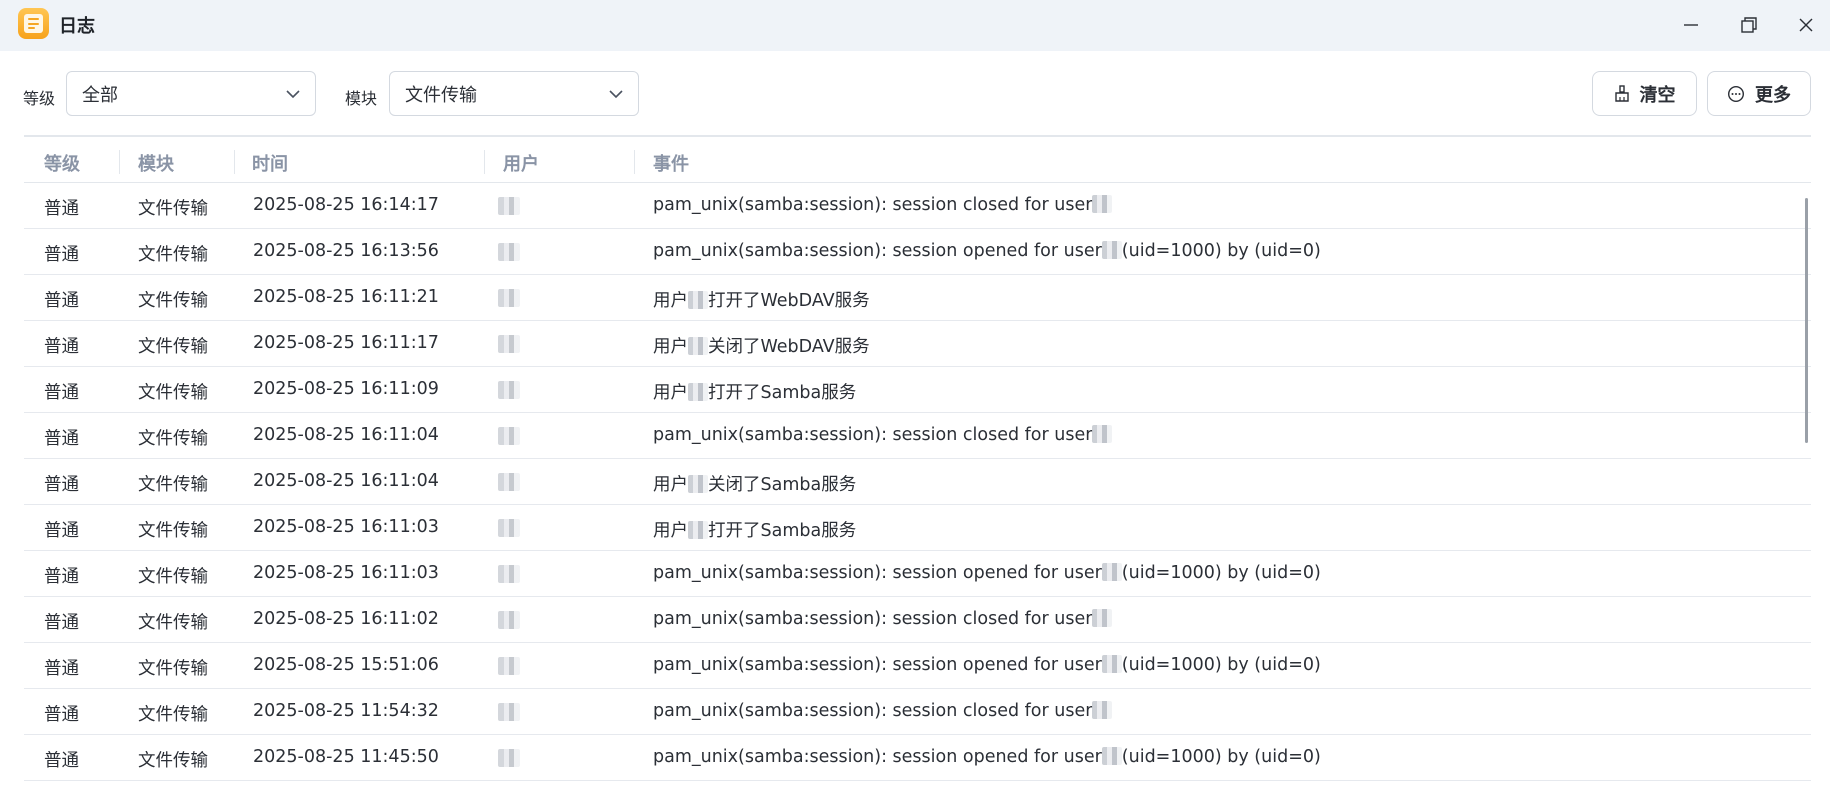  I want to click on table-row: 普通 文件传输 2025-08-25 16:11:03 用户 打开了Samba服务, so click(917, 528).